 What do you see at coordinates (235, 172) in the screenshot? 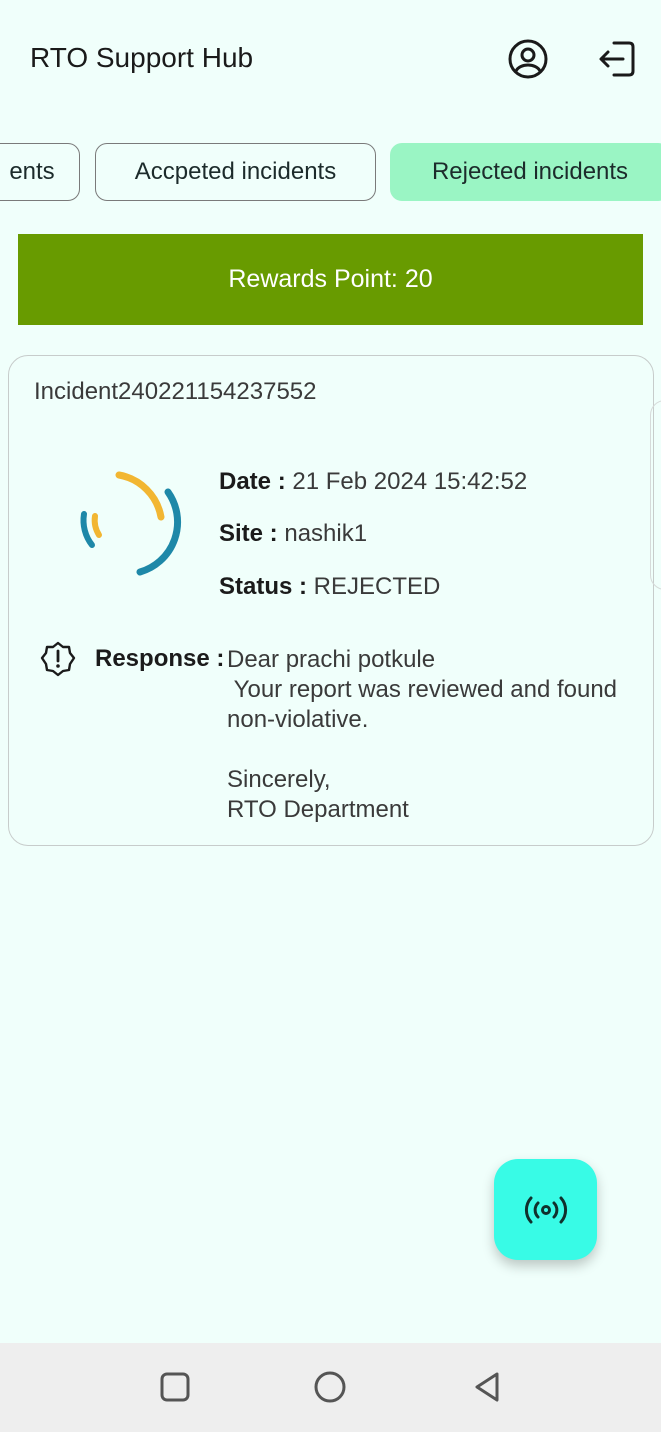
I see `tab-accepted-incidents: Accpeted incidents` at bounding box center [235, 172].